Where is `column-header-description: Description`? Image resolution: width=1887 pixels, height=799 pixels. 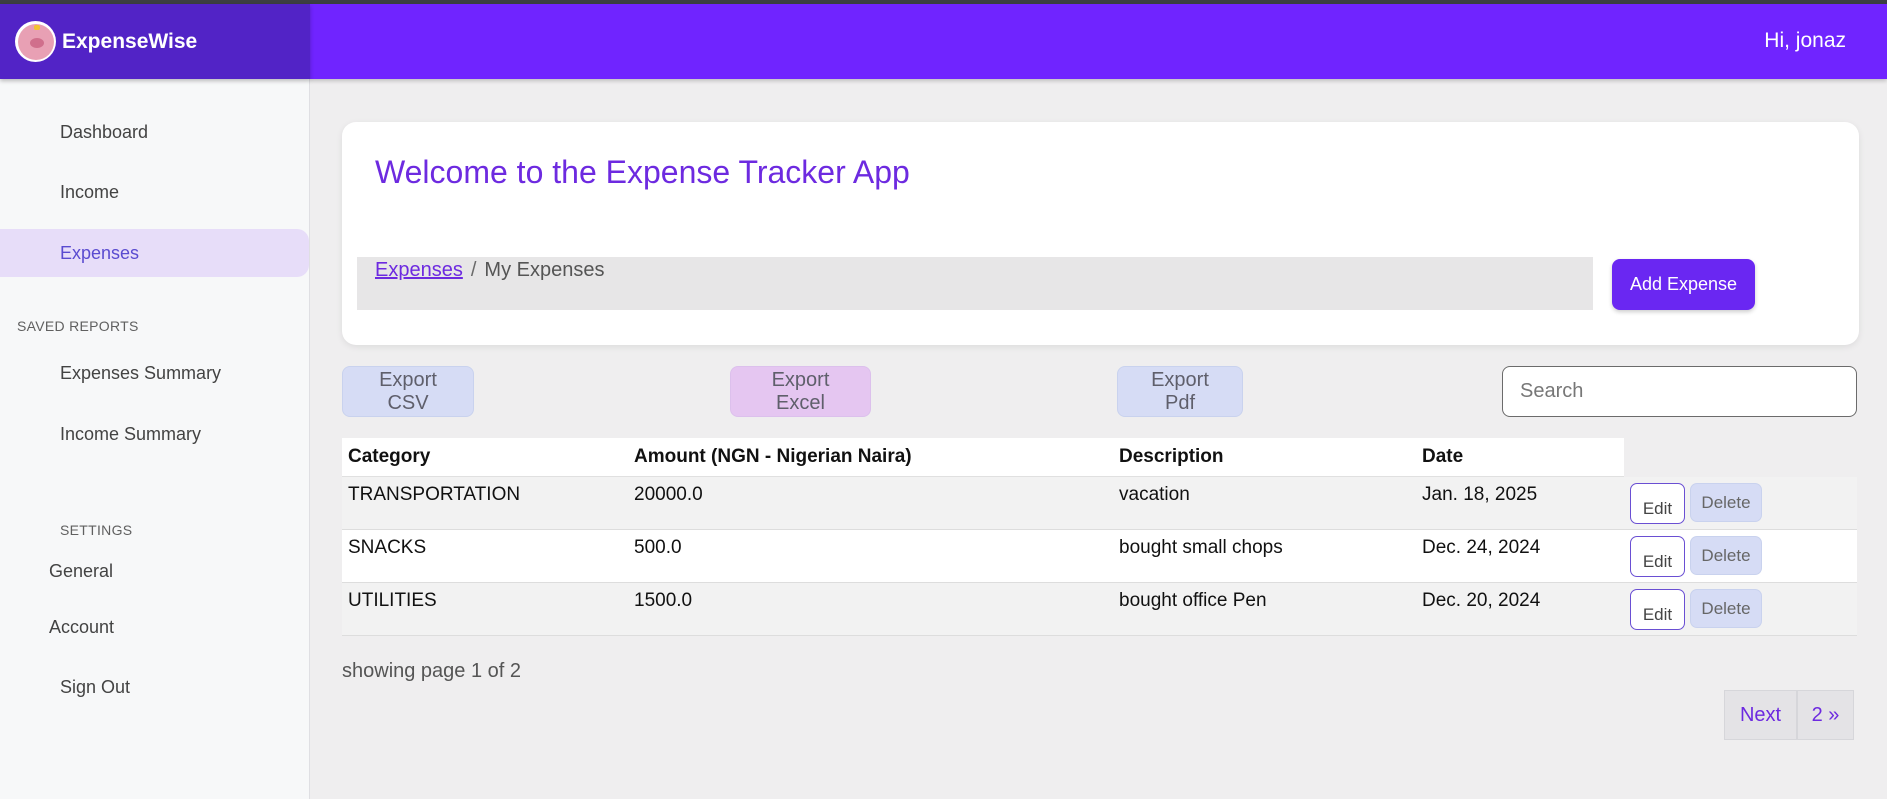 column-header-description: Description is located at coordinates (1171, 457).